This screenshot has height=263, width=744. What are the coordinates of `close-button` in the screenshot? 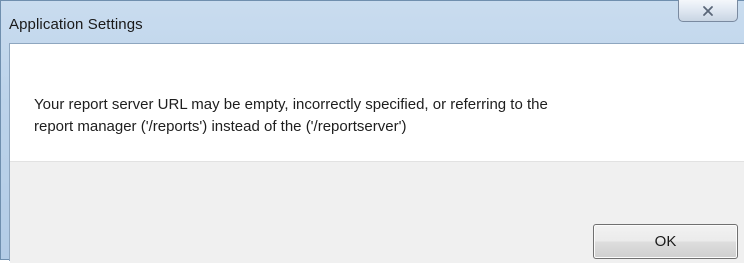 It's located at (708, 11).